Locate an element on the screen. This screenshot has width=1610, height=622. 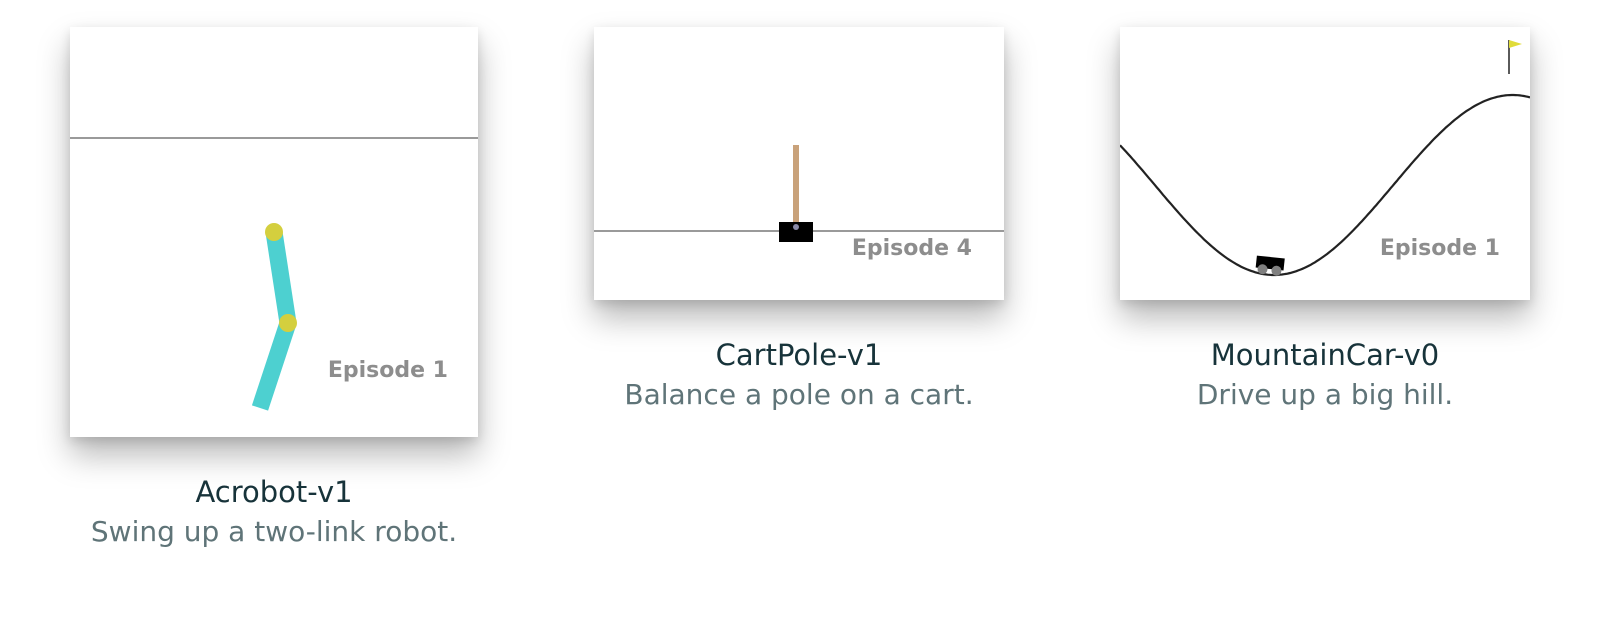
env-description: Swing up a two-link robot. is located at coordinates (274, 531).